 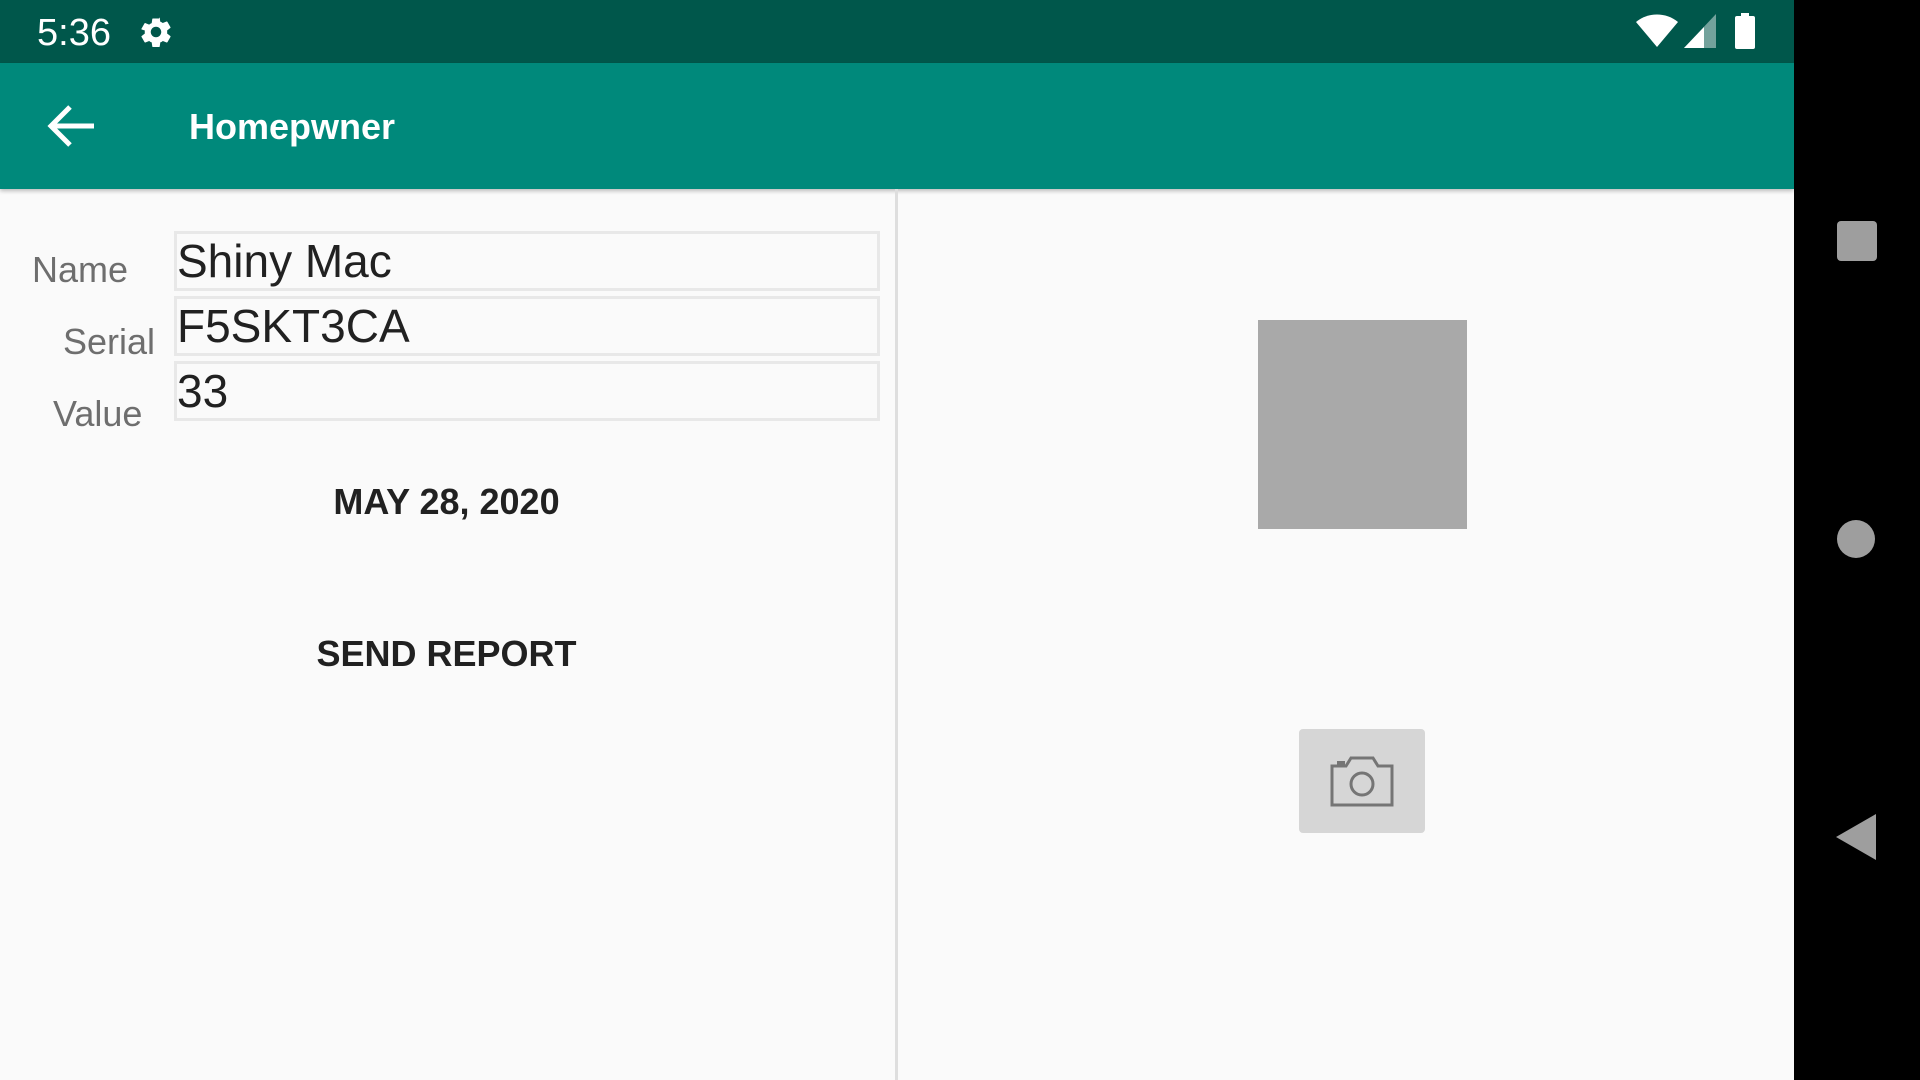 What do you see at coordinates (74, 33) in the screenshot?
I see `status-time: 5:36` at bounding box center [74, 33].